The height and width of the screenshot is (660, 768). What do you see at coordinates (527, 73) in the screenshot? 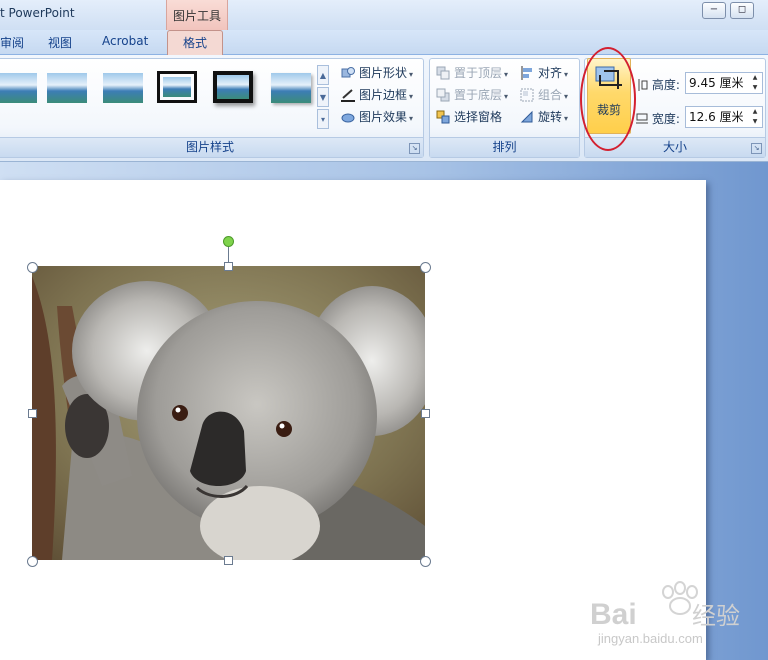
I see `align-icon` at bounding box center [527, 73].